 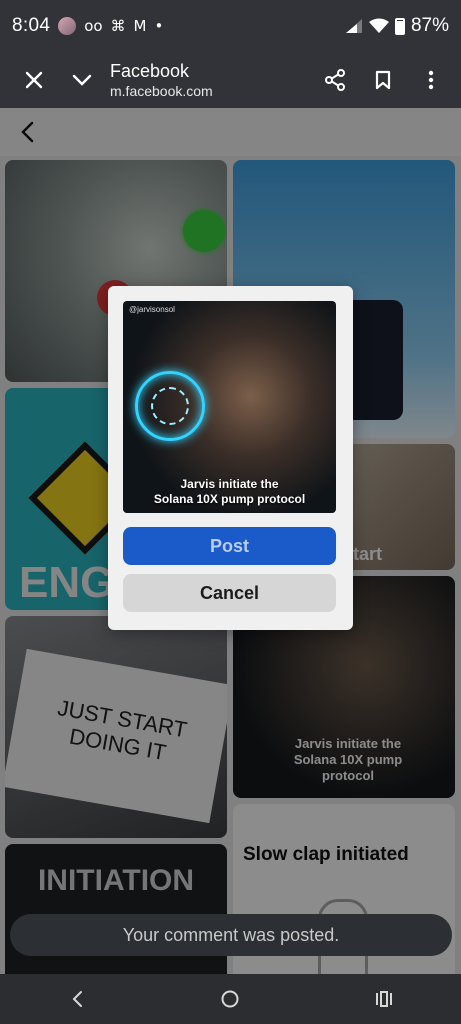 What do you see at coordinates (140, 26) in the screenshot?
I see `gmail-icon: M` at bounding box center [140, 26].